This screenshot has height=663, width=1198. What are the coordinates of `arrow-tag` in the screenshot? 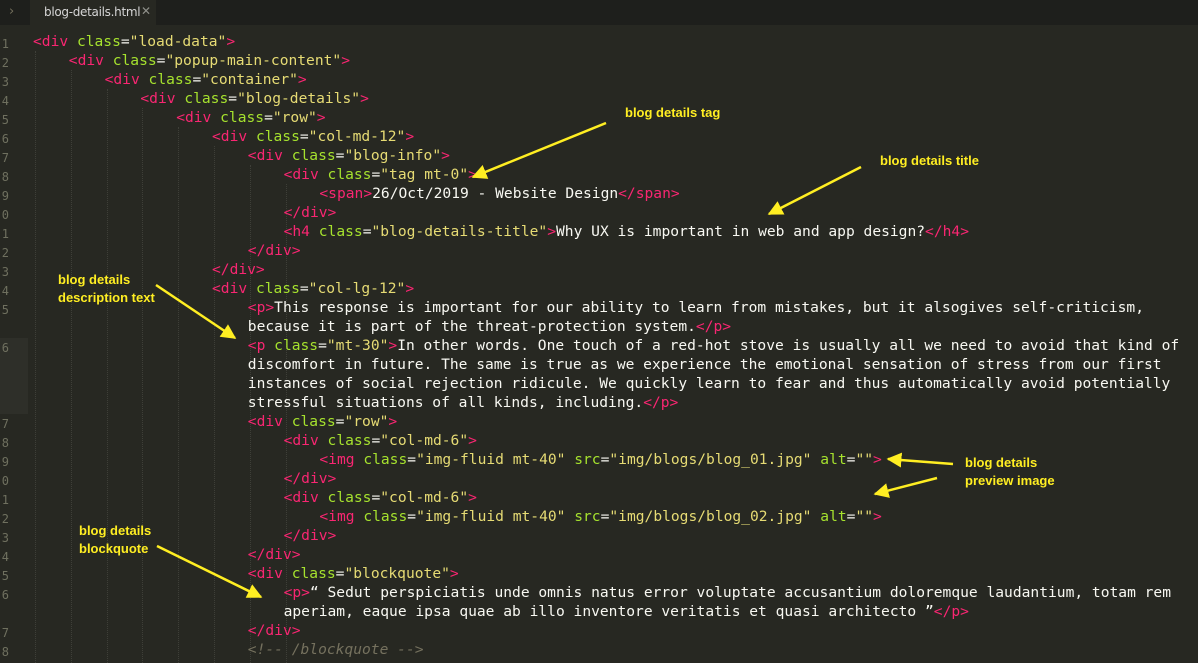 It's located at (539, 150).